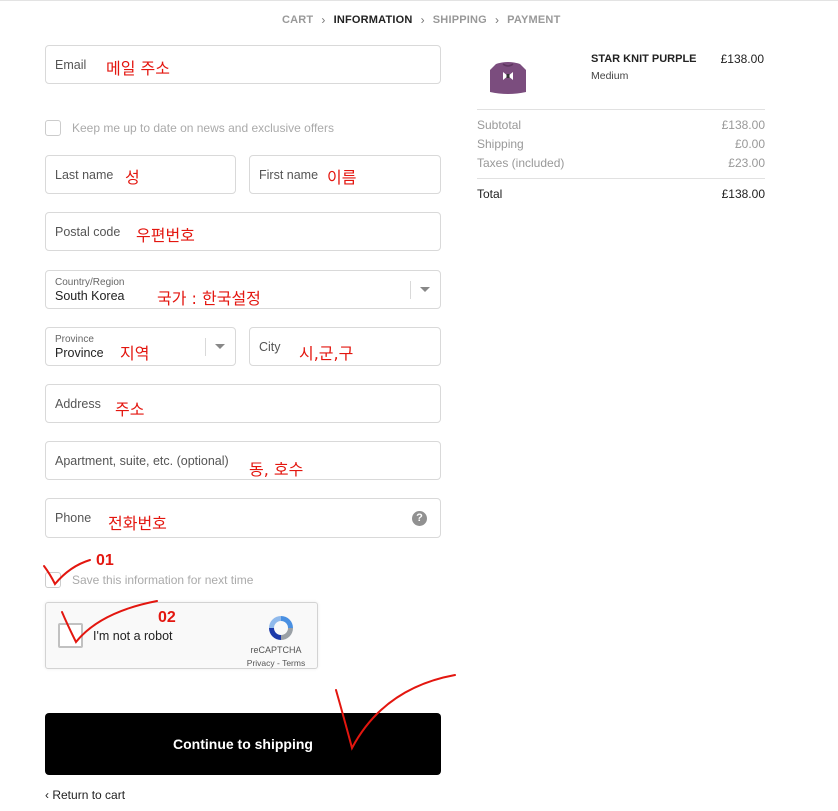 The width and height of the screenshot is (838, 811). I want to click on save-info-row: Save this information for next time, so click(149, 580).